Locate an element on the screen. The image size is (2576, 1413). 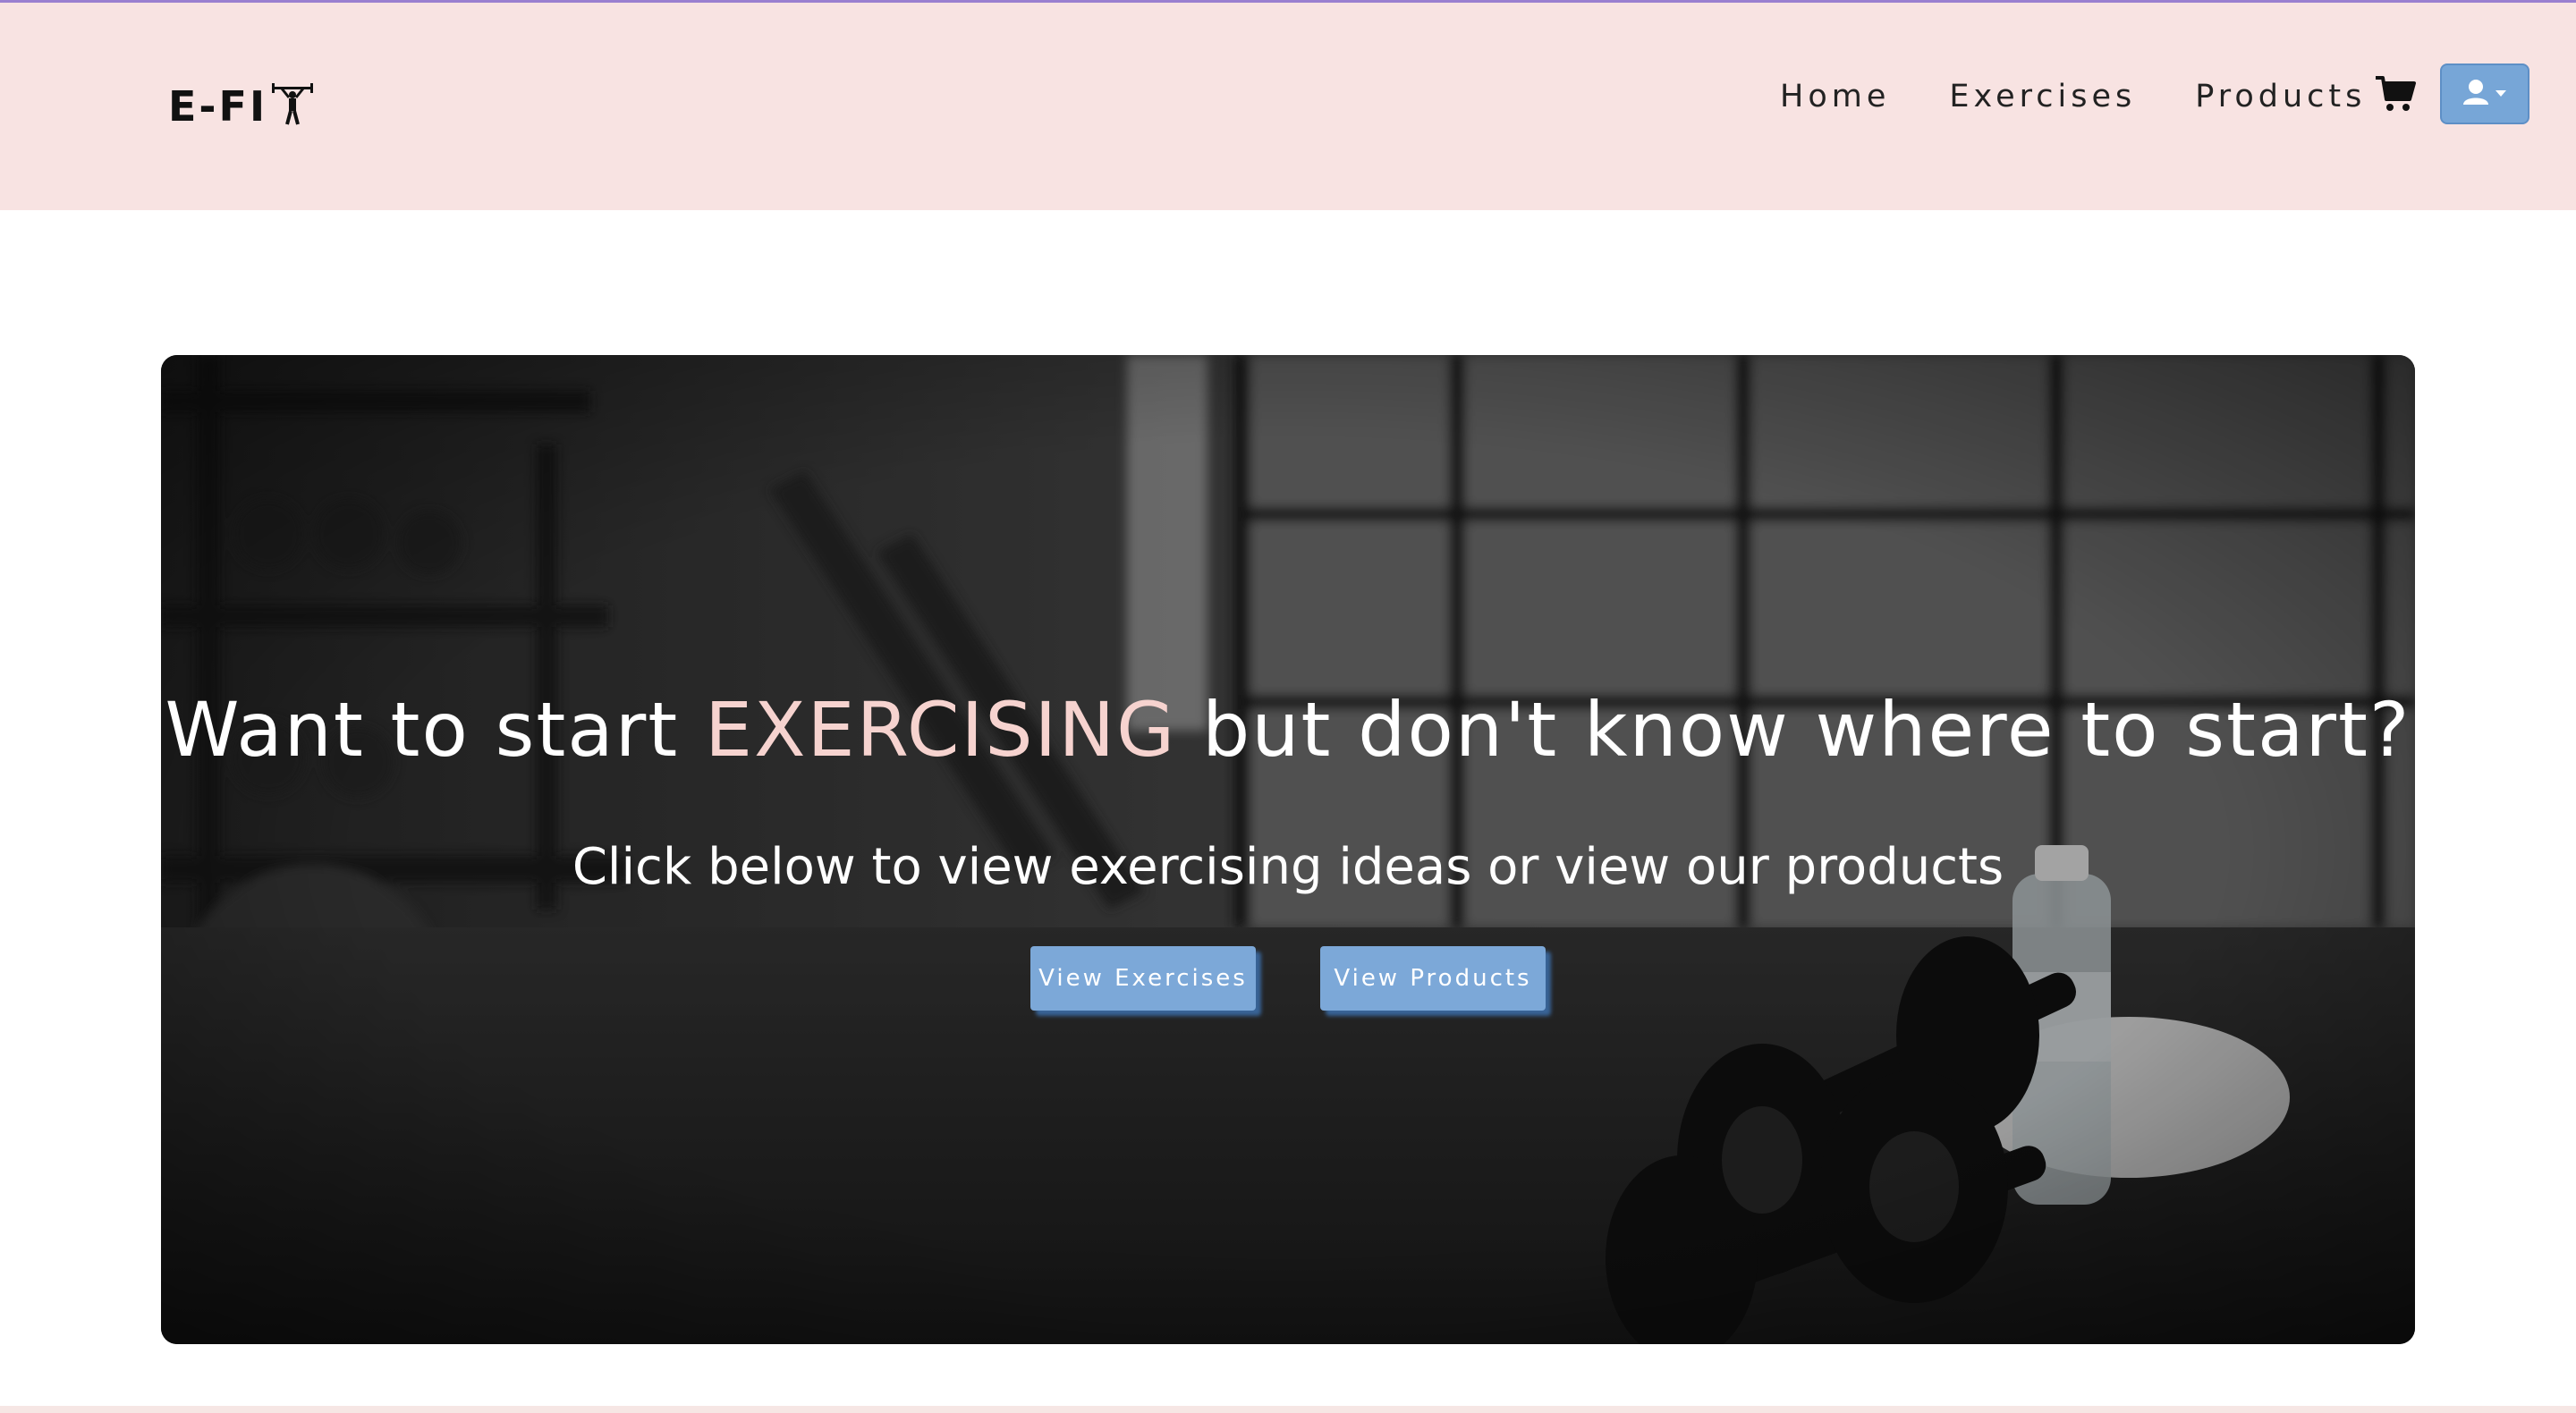
cart-icon is located at coordinates (2395, 93).